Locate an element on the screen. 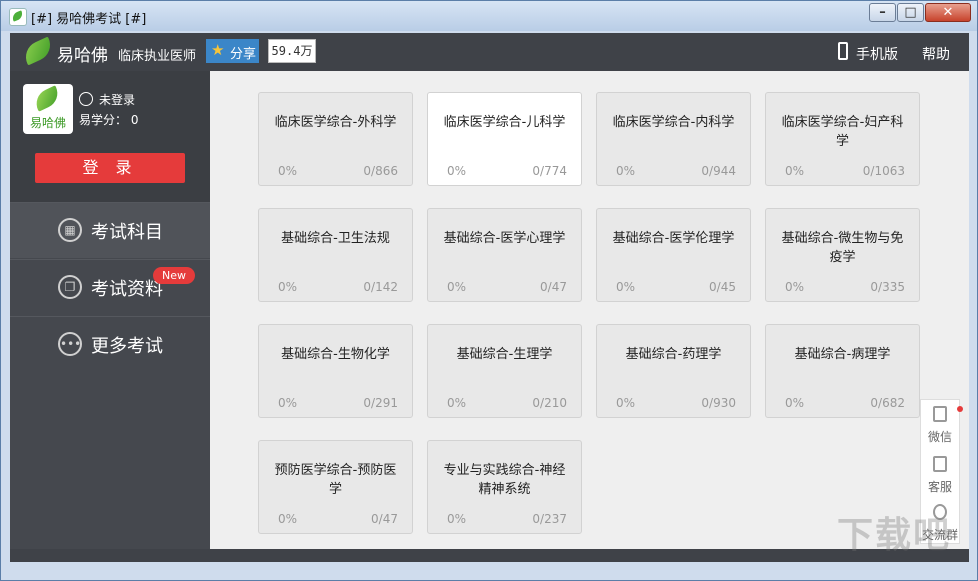 The image size is (978, 581). share-button: ★ 分享 is located at coordinates (232, 51).